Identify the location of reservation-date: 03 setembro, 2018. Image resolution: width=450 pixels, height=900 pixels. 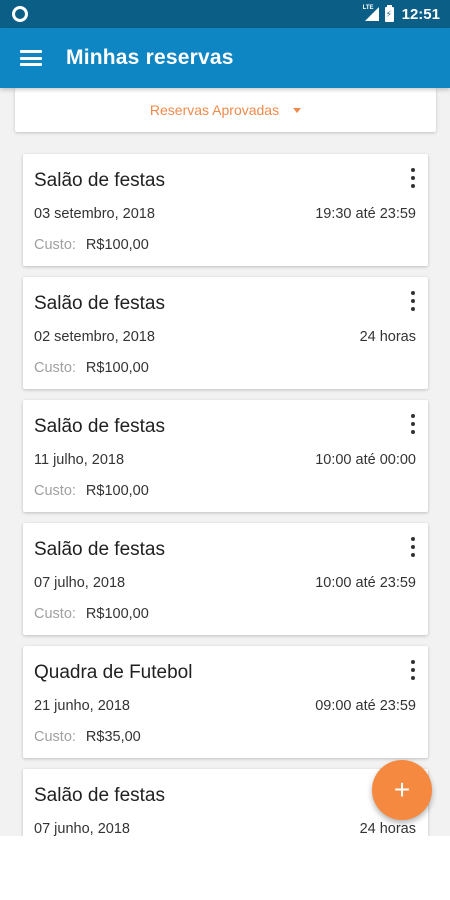
(94, 214).